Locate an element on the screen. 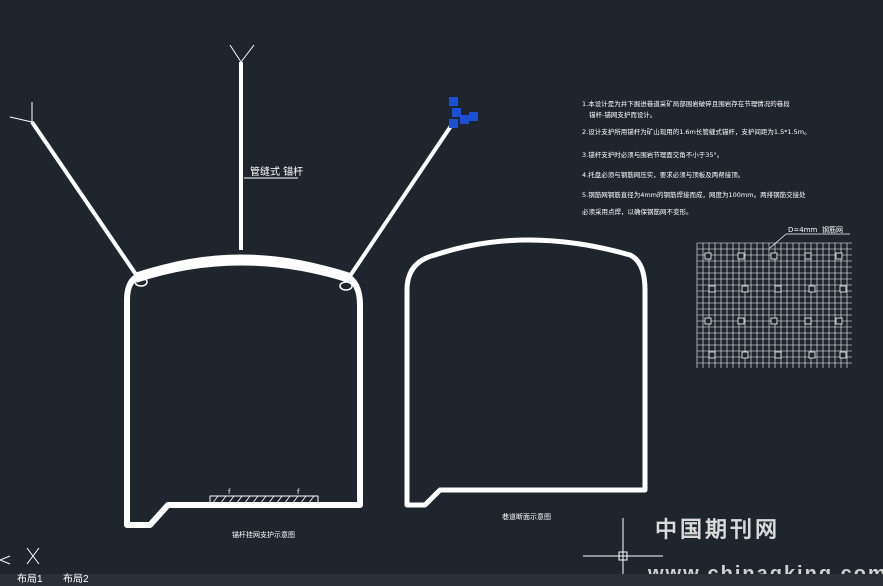 Image resolution: width=883 pixels, height=586 pixels. note-line: 锚杆-锚网支护而设计。 is located at coordinates (622, 114).